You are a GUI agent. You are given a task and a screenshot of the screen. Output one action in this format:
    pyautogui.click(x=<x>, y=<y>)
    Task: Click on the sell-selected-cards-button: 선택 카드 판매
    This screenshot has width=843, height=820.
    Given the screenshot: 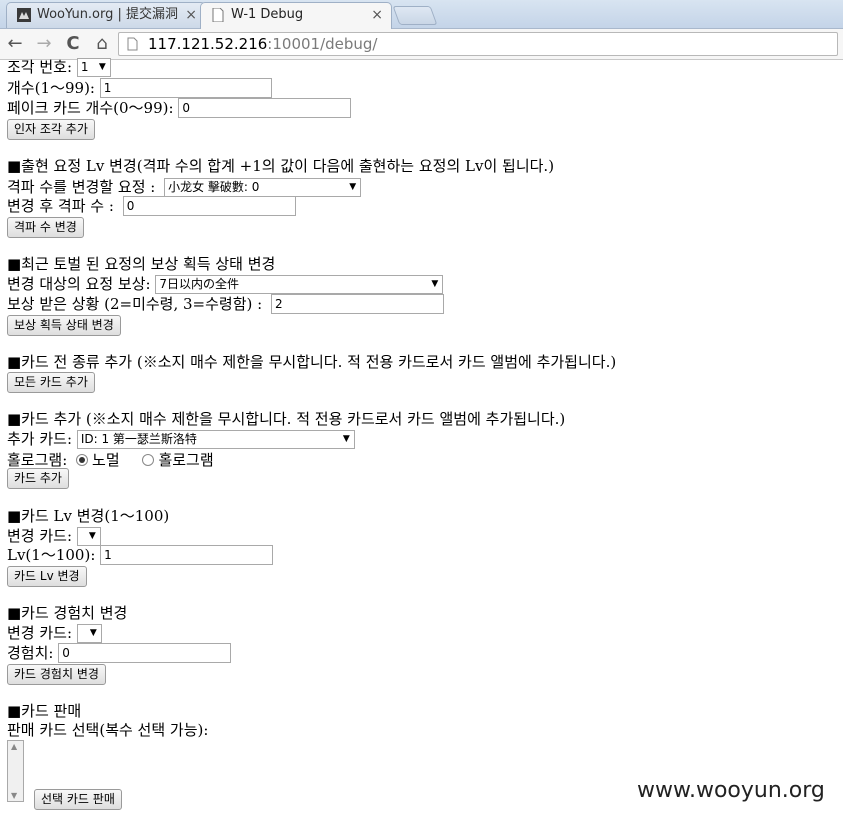 What is the action you would take?
    pyautogui.click(x=78, y=799)
    